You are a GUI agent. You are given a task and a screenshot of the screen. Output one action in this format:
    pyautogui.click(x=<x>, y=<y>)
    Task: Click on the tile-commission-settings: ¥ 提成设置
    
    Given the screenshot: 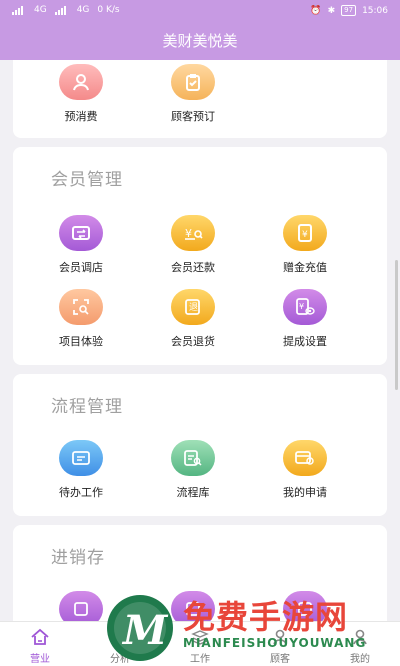 What is the action you would take?
    pyautogui.click(x=305, y=319)
    